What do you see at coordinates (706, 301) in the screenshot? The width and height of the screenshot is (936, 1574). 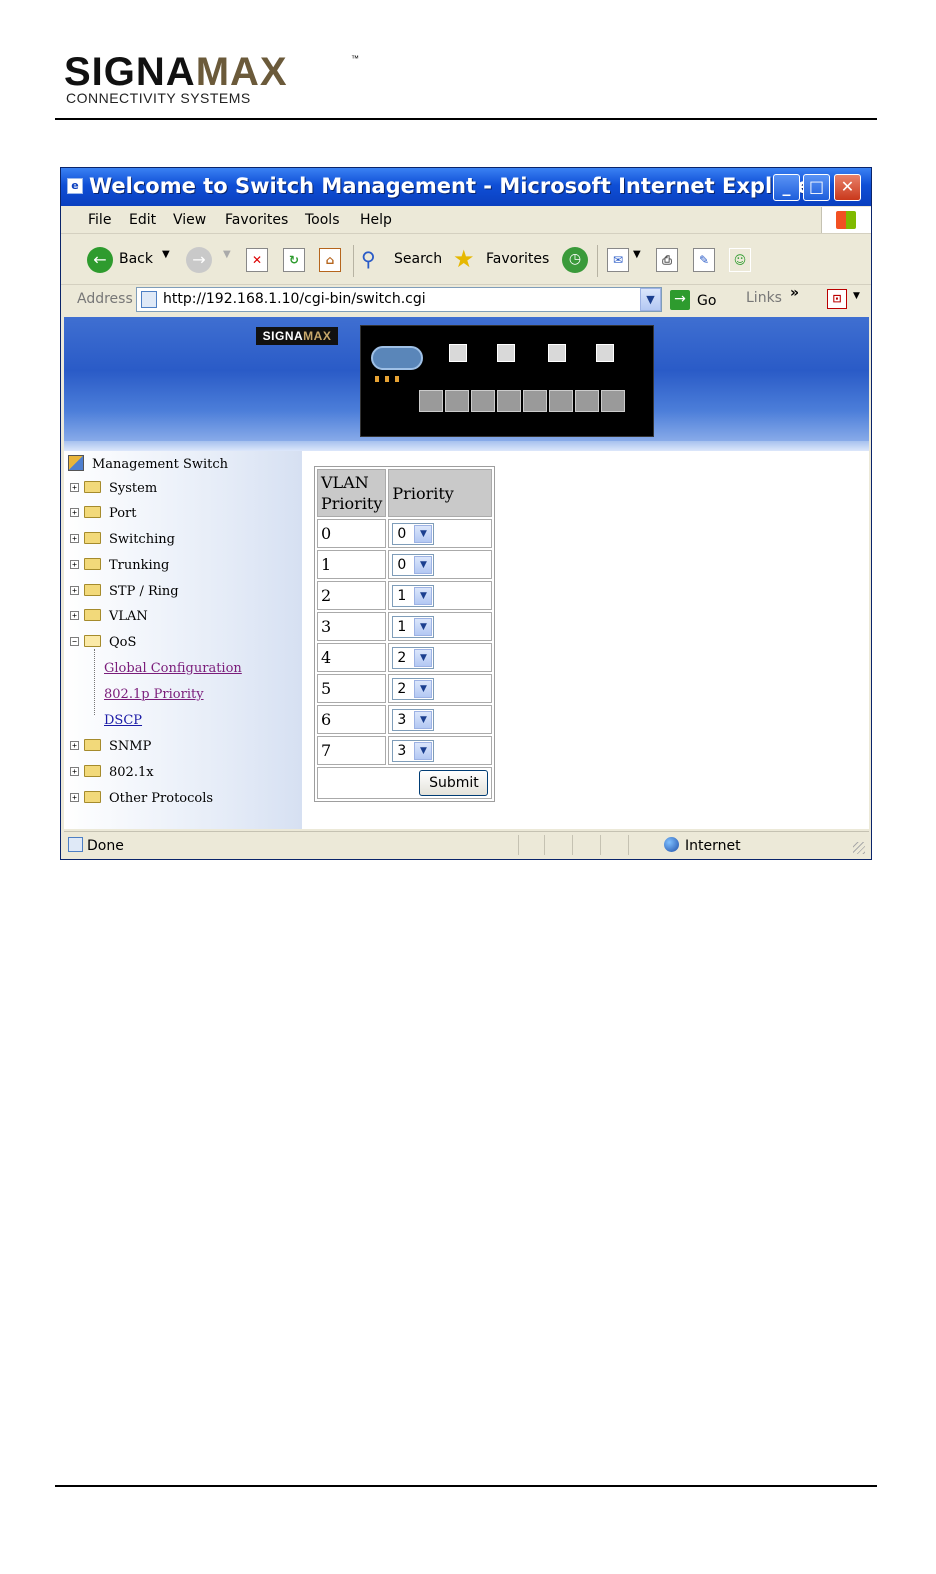 I see `go-button: Go` at bounding box center [706, 301].